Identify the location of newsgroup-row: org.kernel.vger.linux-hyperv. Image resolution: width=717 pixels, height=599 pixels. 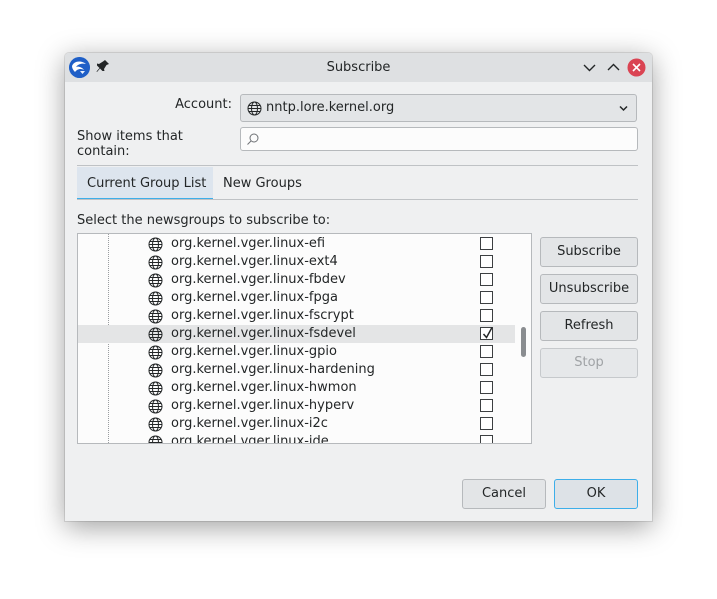
(296, 406).